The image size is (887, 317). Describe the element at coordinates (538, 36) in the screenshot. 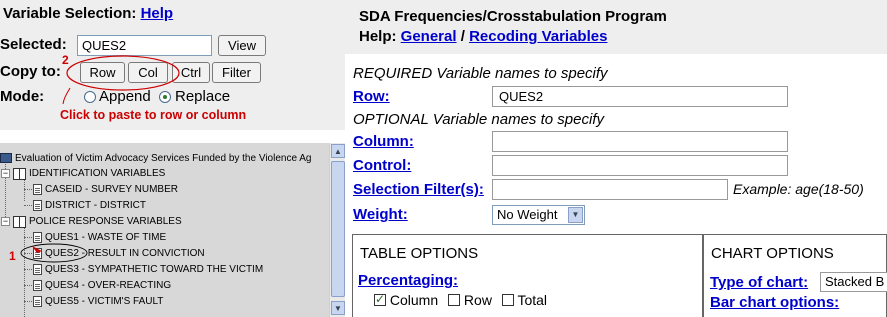

I see `help-recoding-link: Recoding Variables` at that location.